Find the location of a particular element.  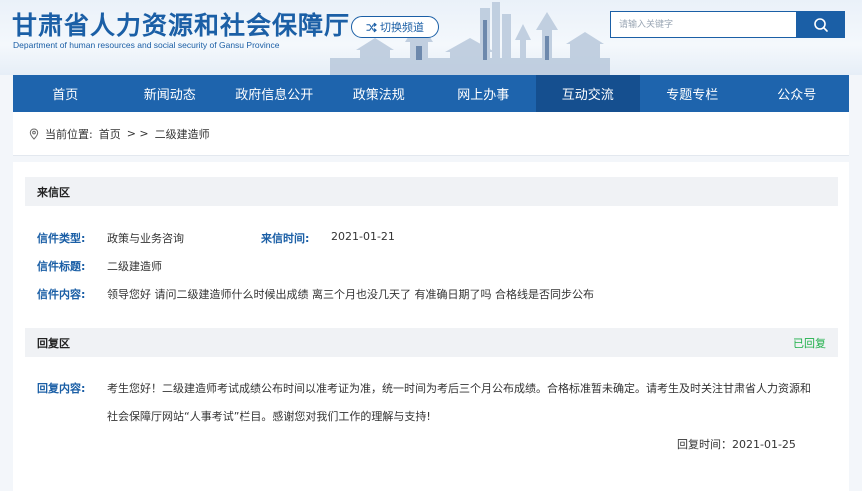

nav-item-gov-info: 政府信息公开 is located at coordinates (274, 93).